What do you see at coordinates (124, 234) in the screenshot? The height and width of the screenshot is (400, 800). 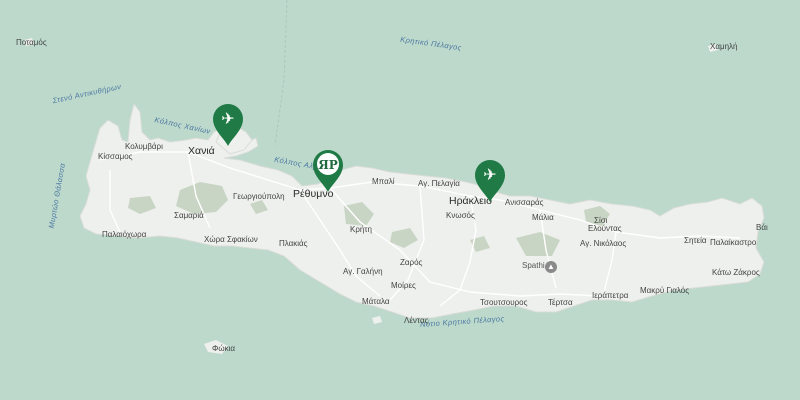 I see `place-label: Παλαιόχωρα` at bounding box center [124, 234].